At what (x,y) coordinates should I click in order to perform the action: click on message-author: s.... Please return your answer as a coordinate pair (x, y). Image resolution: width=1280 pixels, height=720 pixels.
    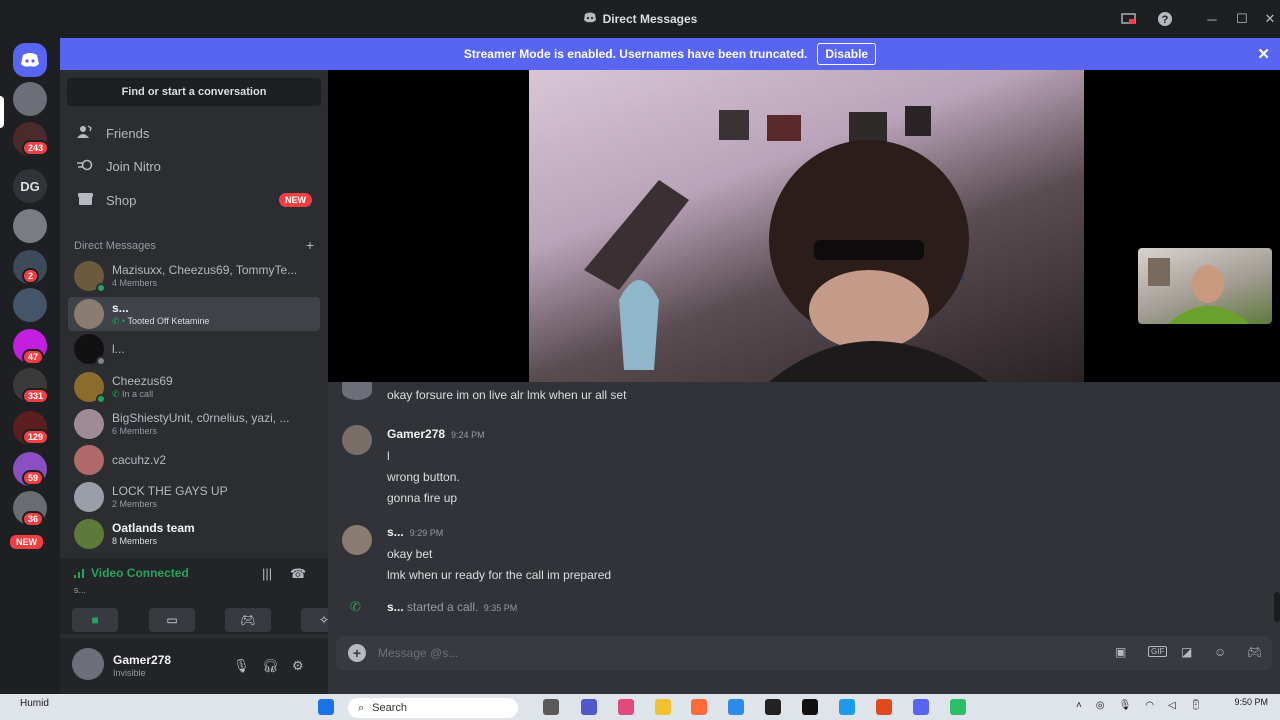
    Looking at the image, I should click on (395, 532).